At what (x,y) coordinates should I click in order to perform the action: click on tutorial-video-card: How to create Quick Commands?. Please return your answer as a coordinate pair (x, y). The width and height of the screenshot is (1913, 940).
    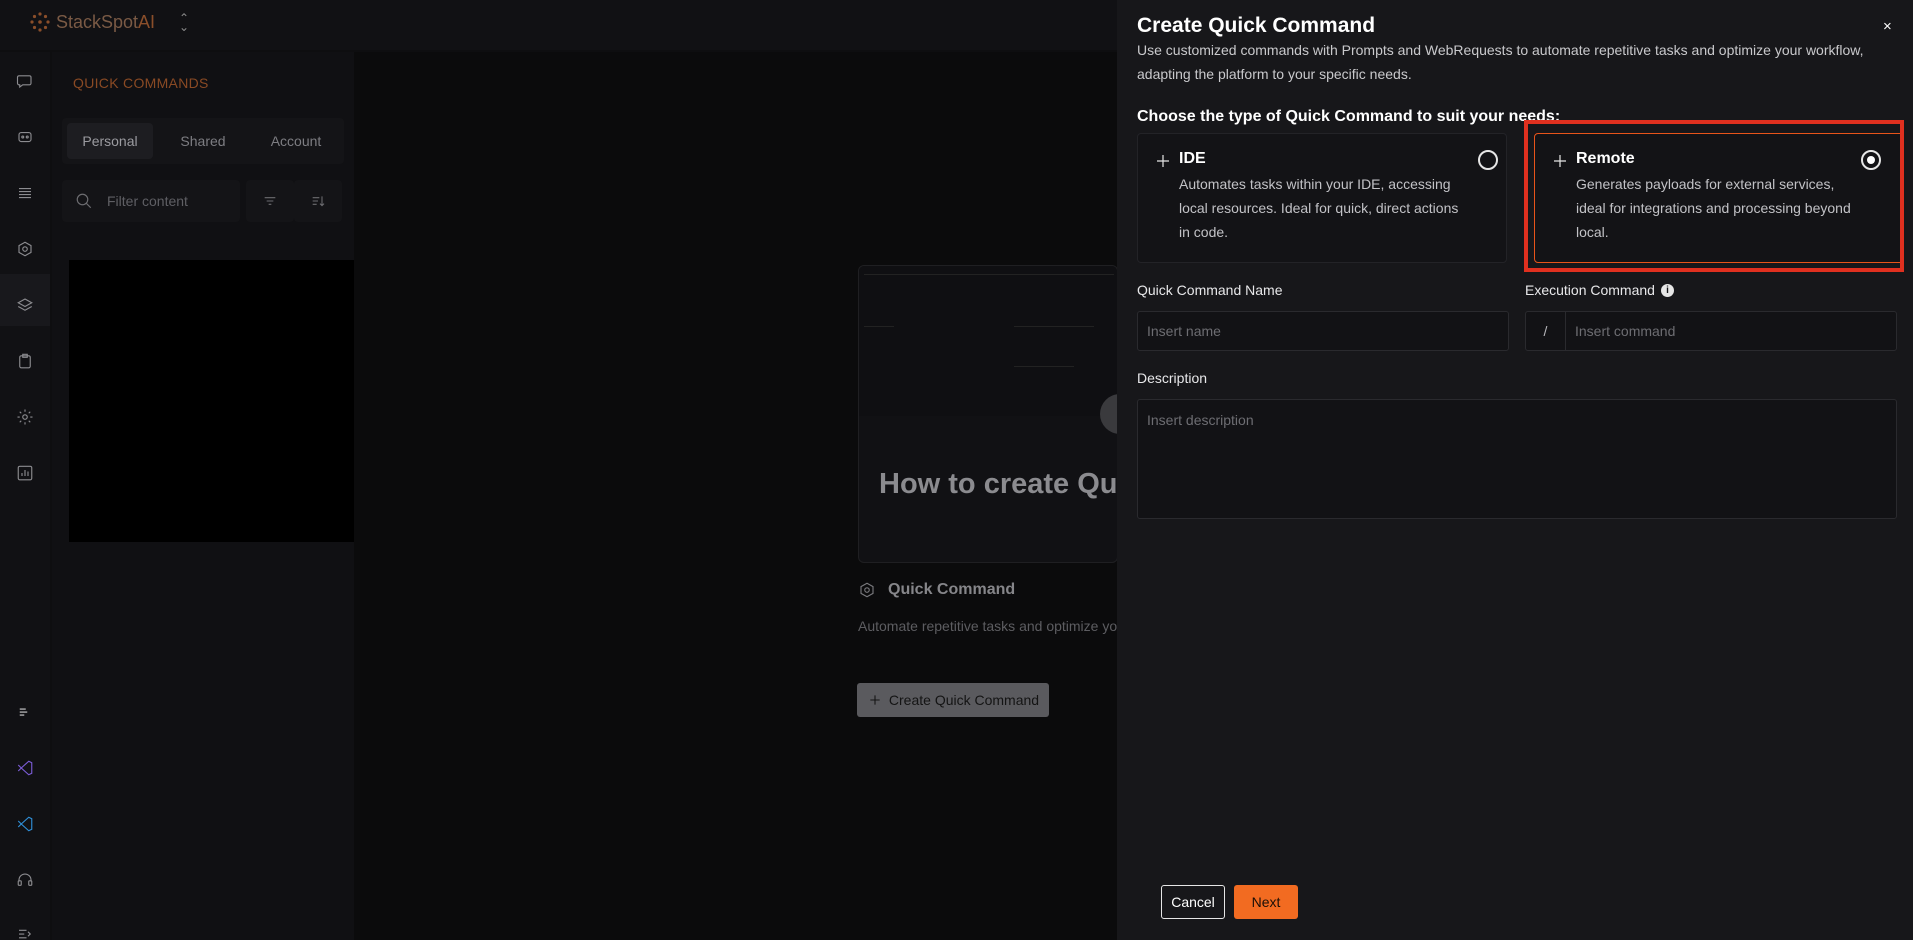
    Looking at the image, I should click on (988, 414).